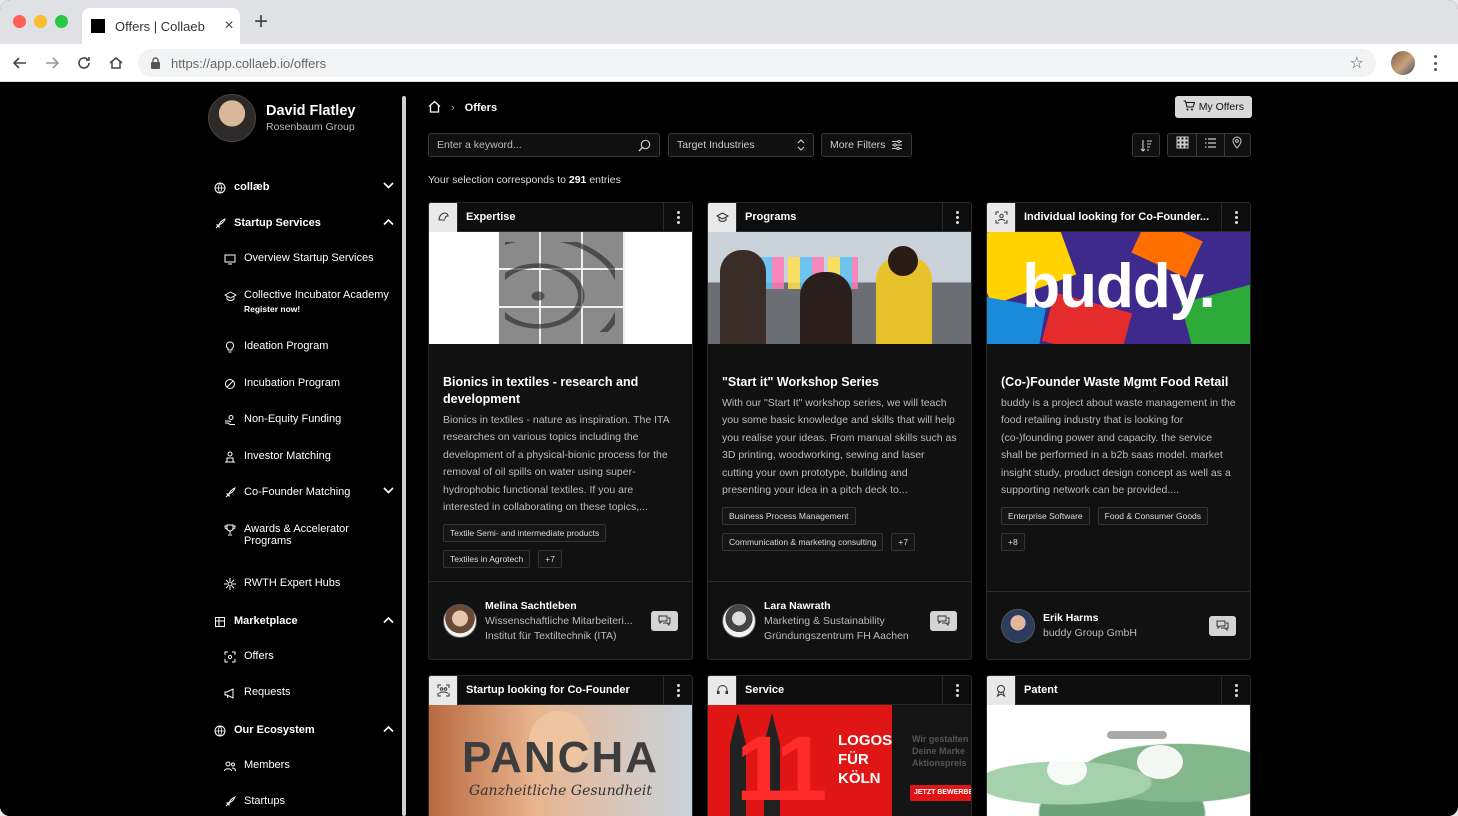 The width and height of the screenshot is (1458, 816). What do you see at coordinates (866, 145) in the screenshot?
I see `more-filters-button: More Filters` at bounding box center [866, 145].